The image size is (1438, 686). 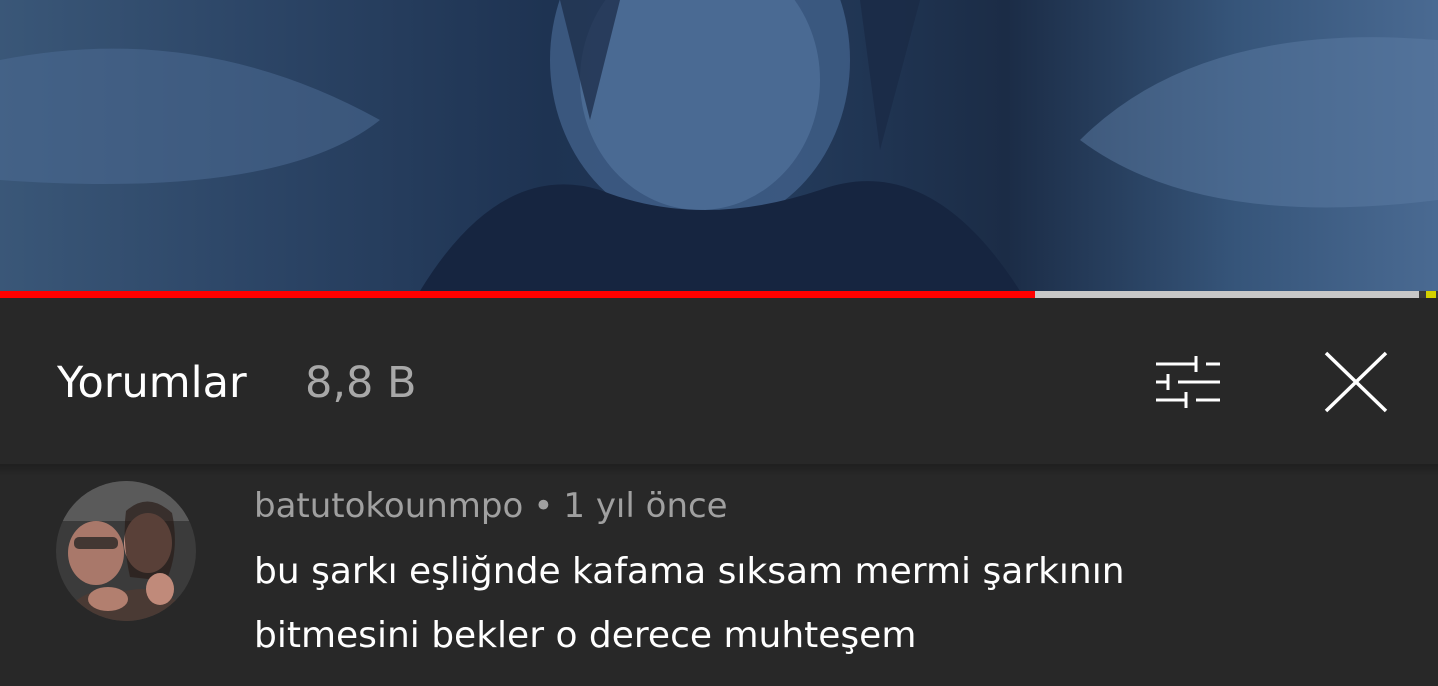 I want to click on avatar-photo, so click(x=126, y=551).